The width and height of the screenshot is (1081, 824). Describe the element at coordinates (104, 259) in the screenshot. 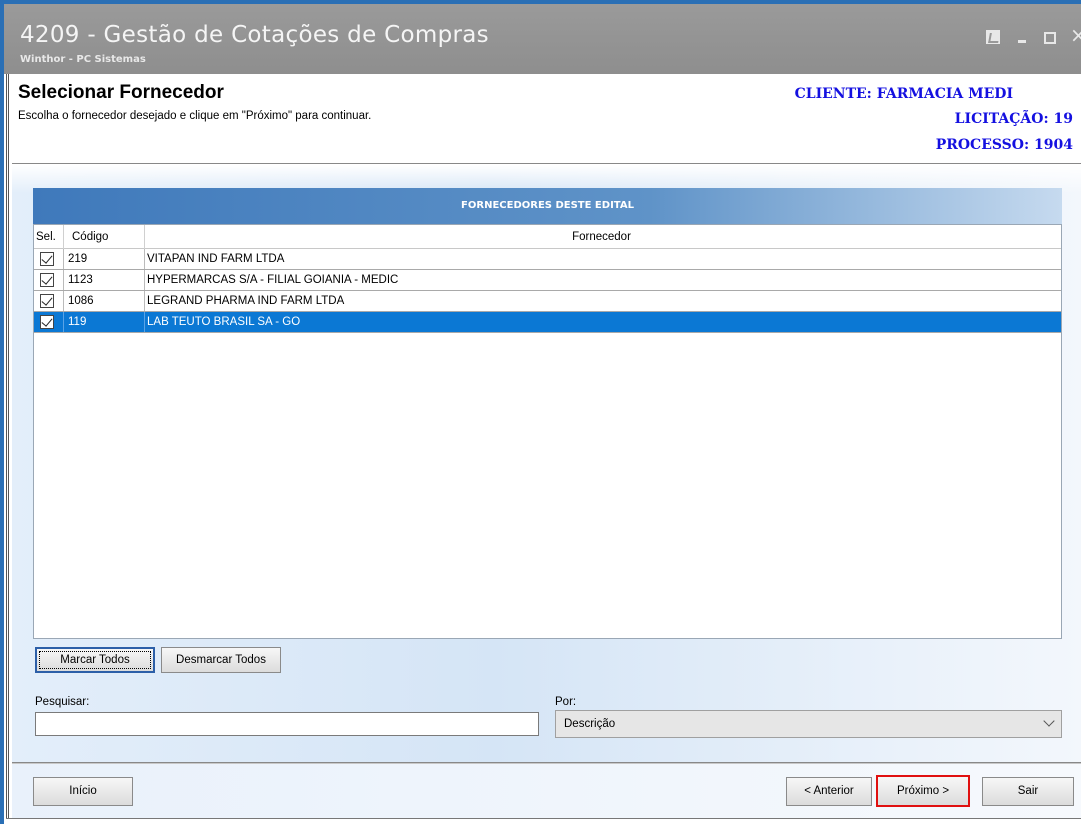

I see `row-codigo: 219` at that location.